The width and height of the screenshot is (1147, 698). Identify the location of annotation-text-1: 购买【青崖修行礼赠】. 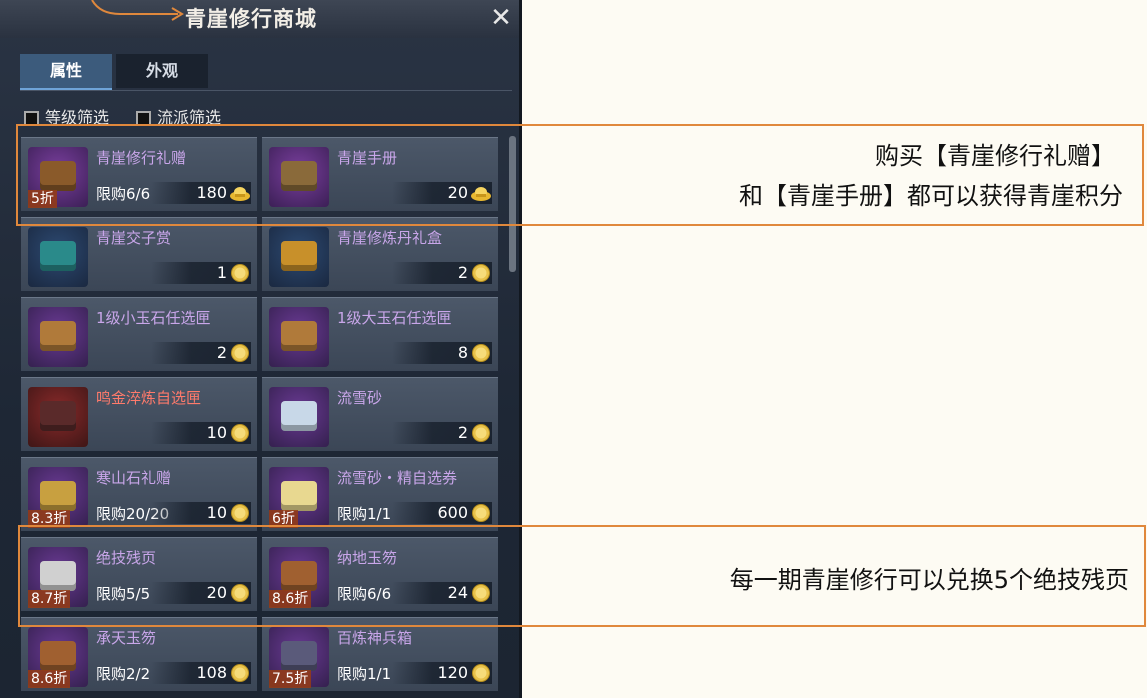
(995, 156).